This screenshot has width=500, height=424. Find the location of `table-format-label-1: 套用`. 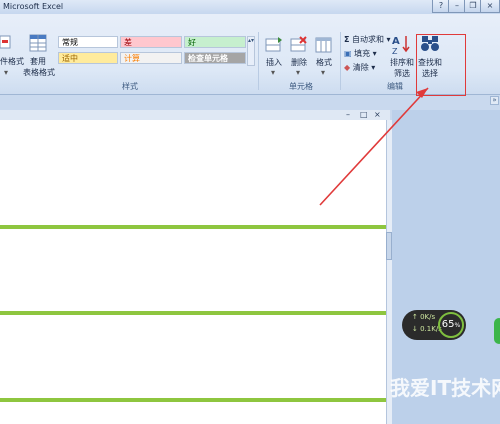

table-format-label-1: 套用 is located at coordinates (38, 61).